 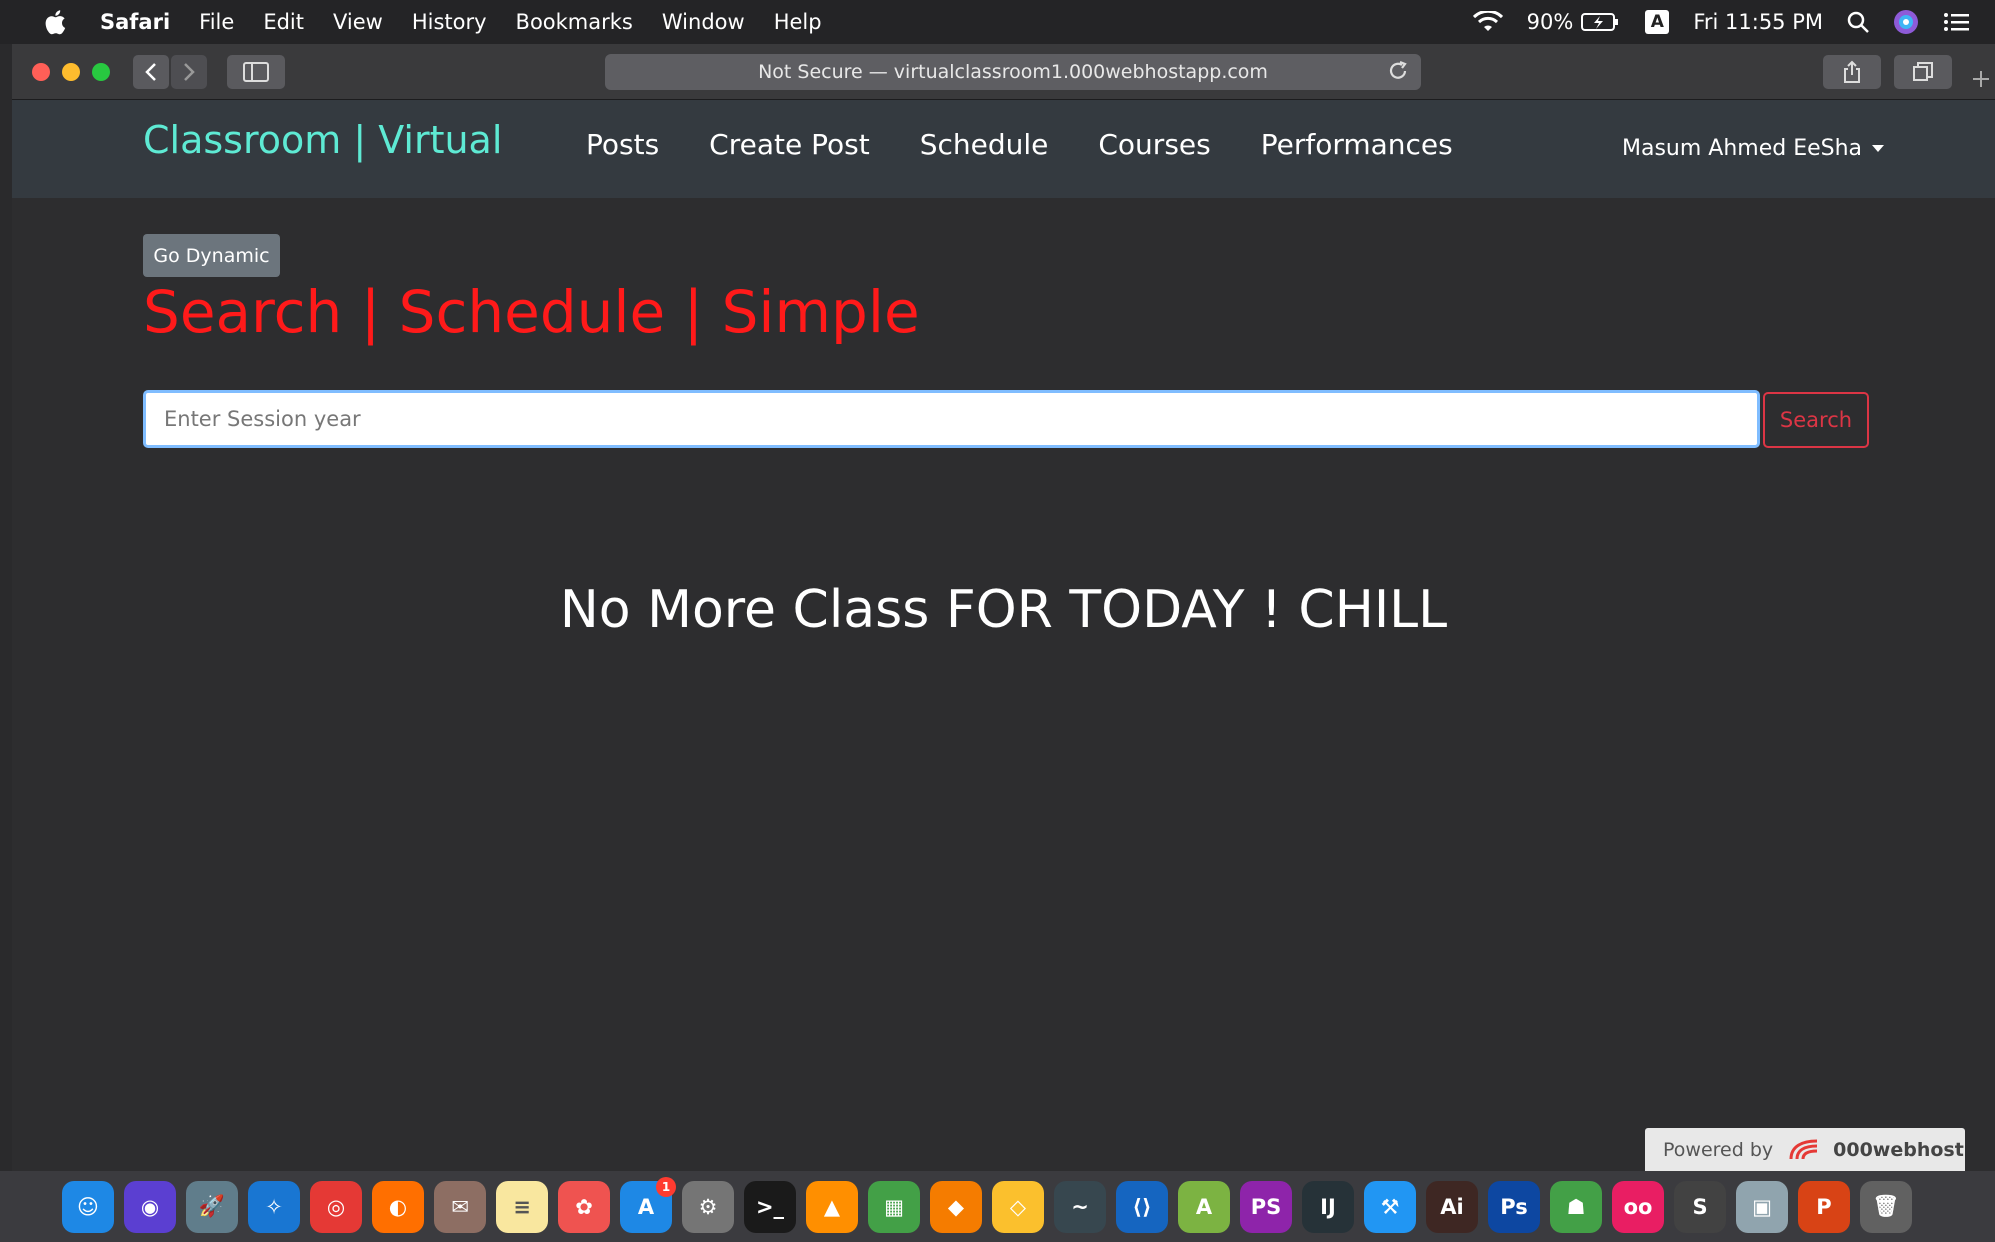 I want to click on sidebar-toggle-button, so click(x=256, y=72).